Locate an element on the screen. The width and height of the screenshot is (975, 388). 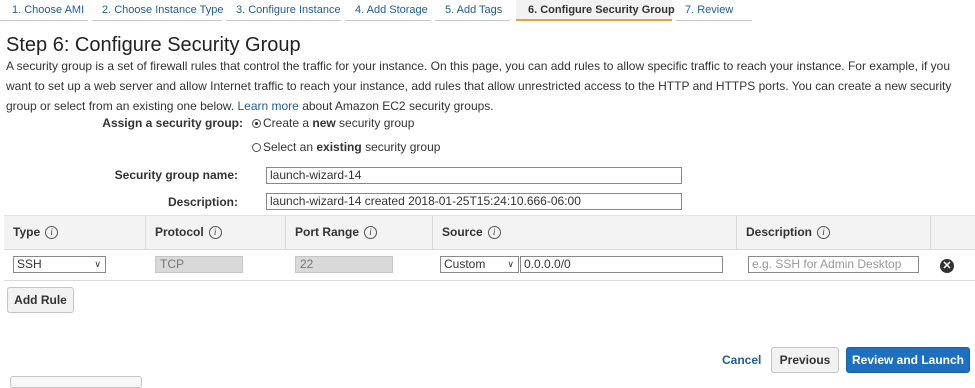
radio-select-existing: Select an existing security group is located at coordinates (346, 147).